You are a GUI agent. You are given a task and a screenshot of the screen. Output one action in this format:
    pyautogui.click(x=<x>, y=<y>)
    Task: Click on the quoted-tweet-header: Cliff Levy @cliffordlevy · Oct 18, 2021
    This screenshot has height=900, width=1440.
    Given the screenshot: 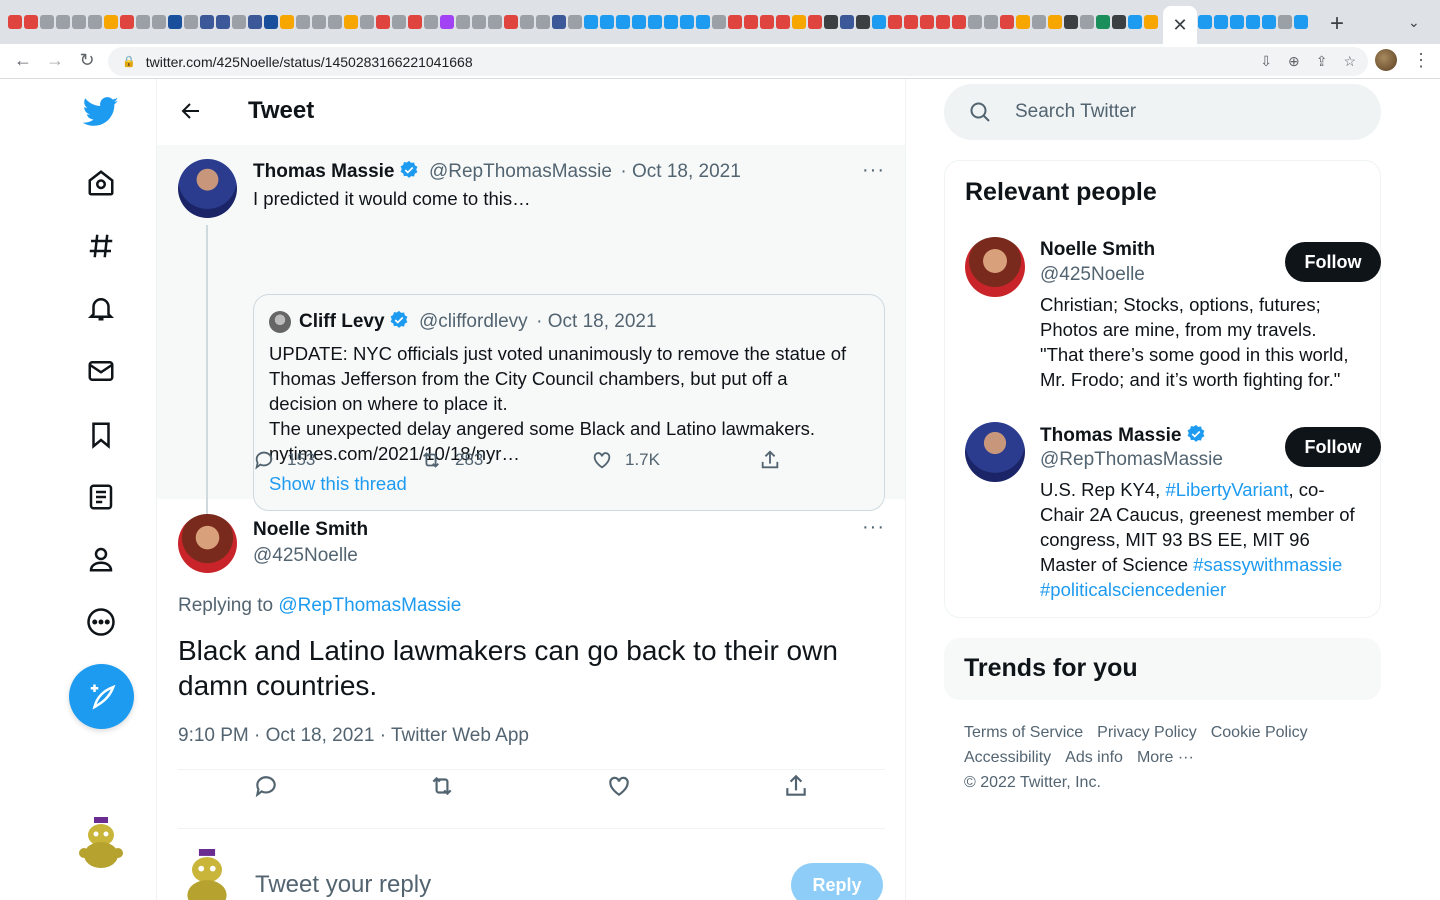 What is the action you would take?
    pyautogui.click(x=478, y=321)
    